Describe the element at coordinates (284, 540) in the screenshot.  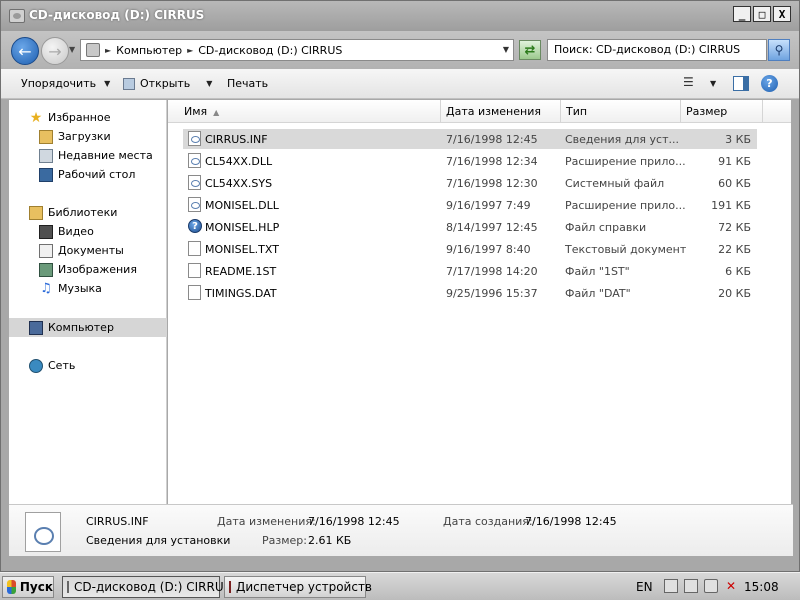
I see `details-size-label: Размер:` at that location.